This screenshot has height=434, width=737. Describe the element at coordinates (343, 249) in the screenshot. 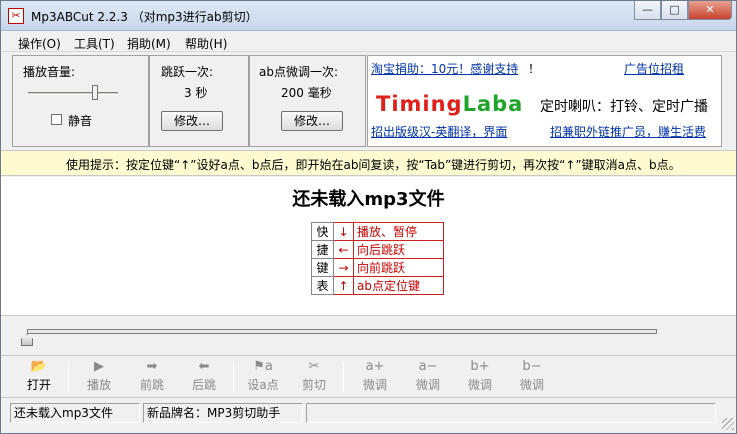

I see `left-arrow-key: ←` at that location.